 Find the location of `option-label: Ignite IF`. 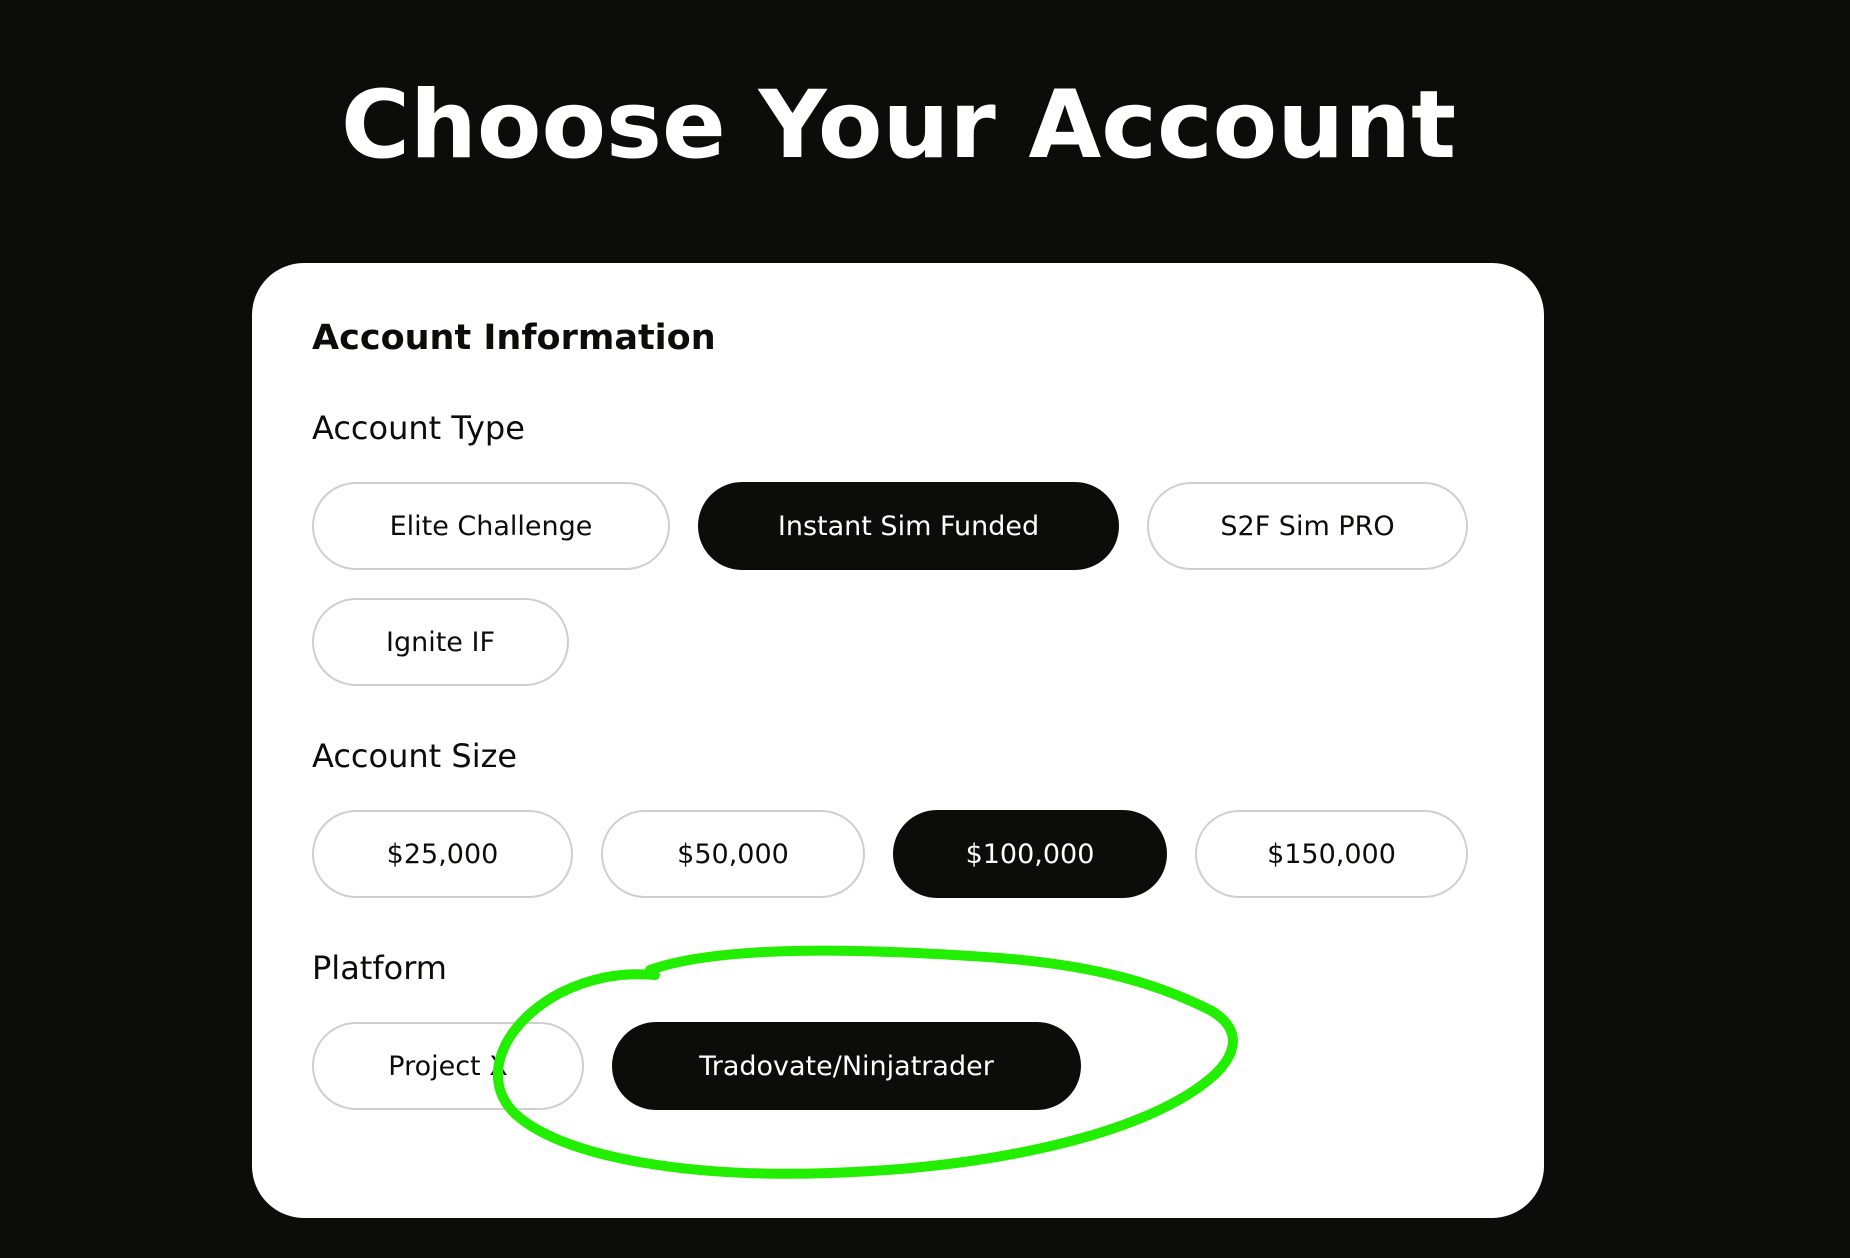

option-label: Ignite IF is located at coordinates (440, 642).